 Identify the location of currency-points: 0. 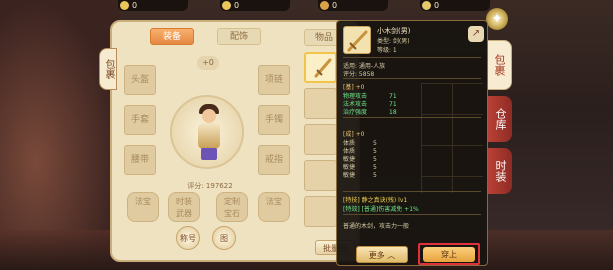
(455, 5).